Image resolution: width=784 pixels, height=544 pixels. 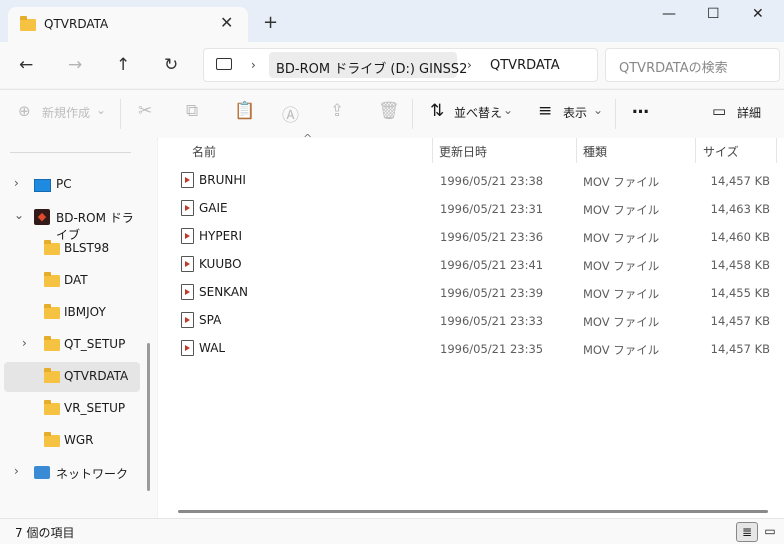 What do you see at coordinates (740, 209) in the screenshot?
I see `file-size: 14,463 KB` at bounding box center [740, 209].